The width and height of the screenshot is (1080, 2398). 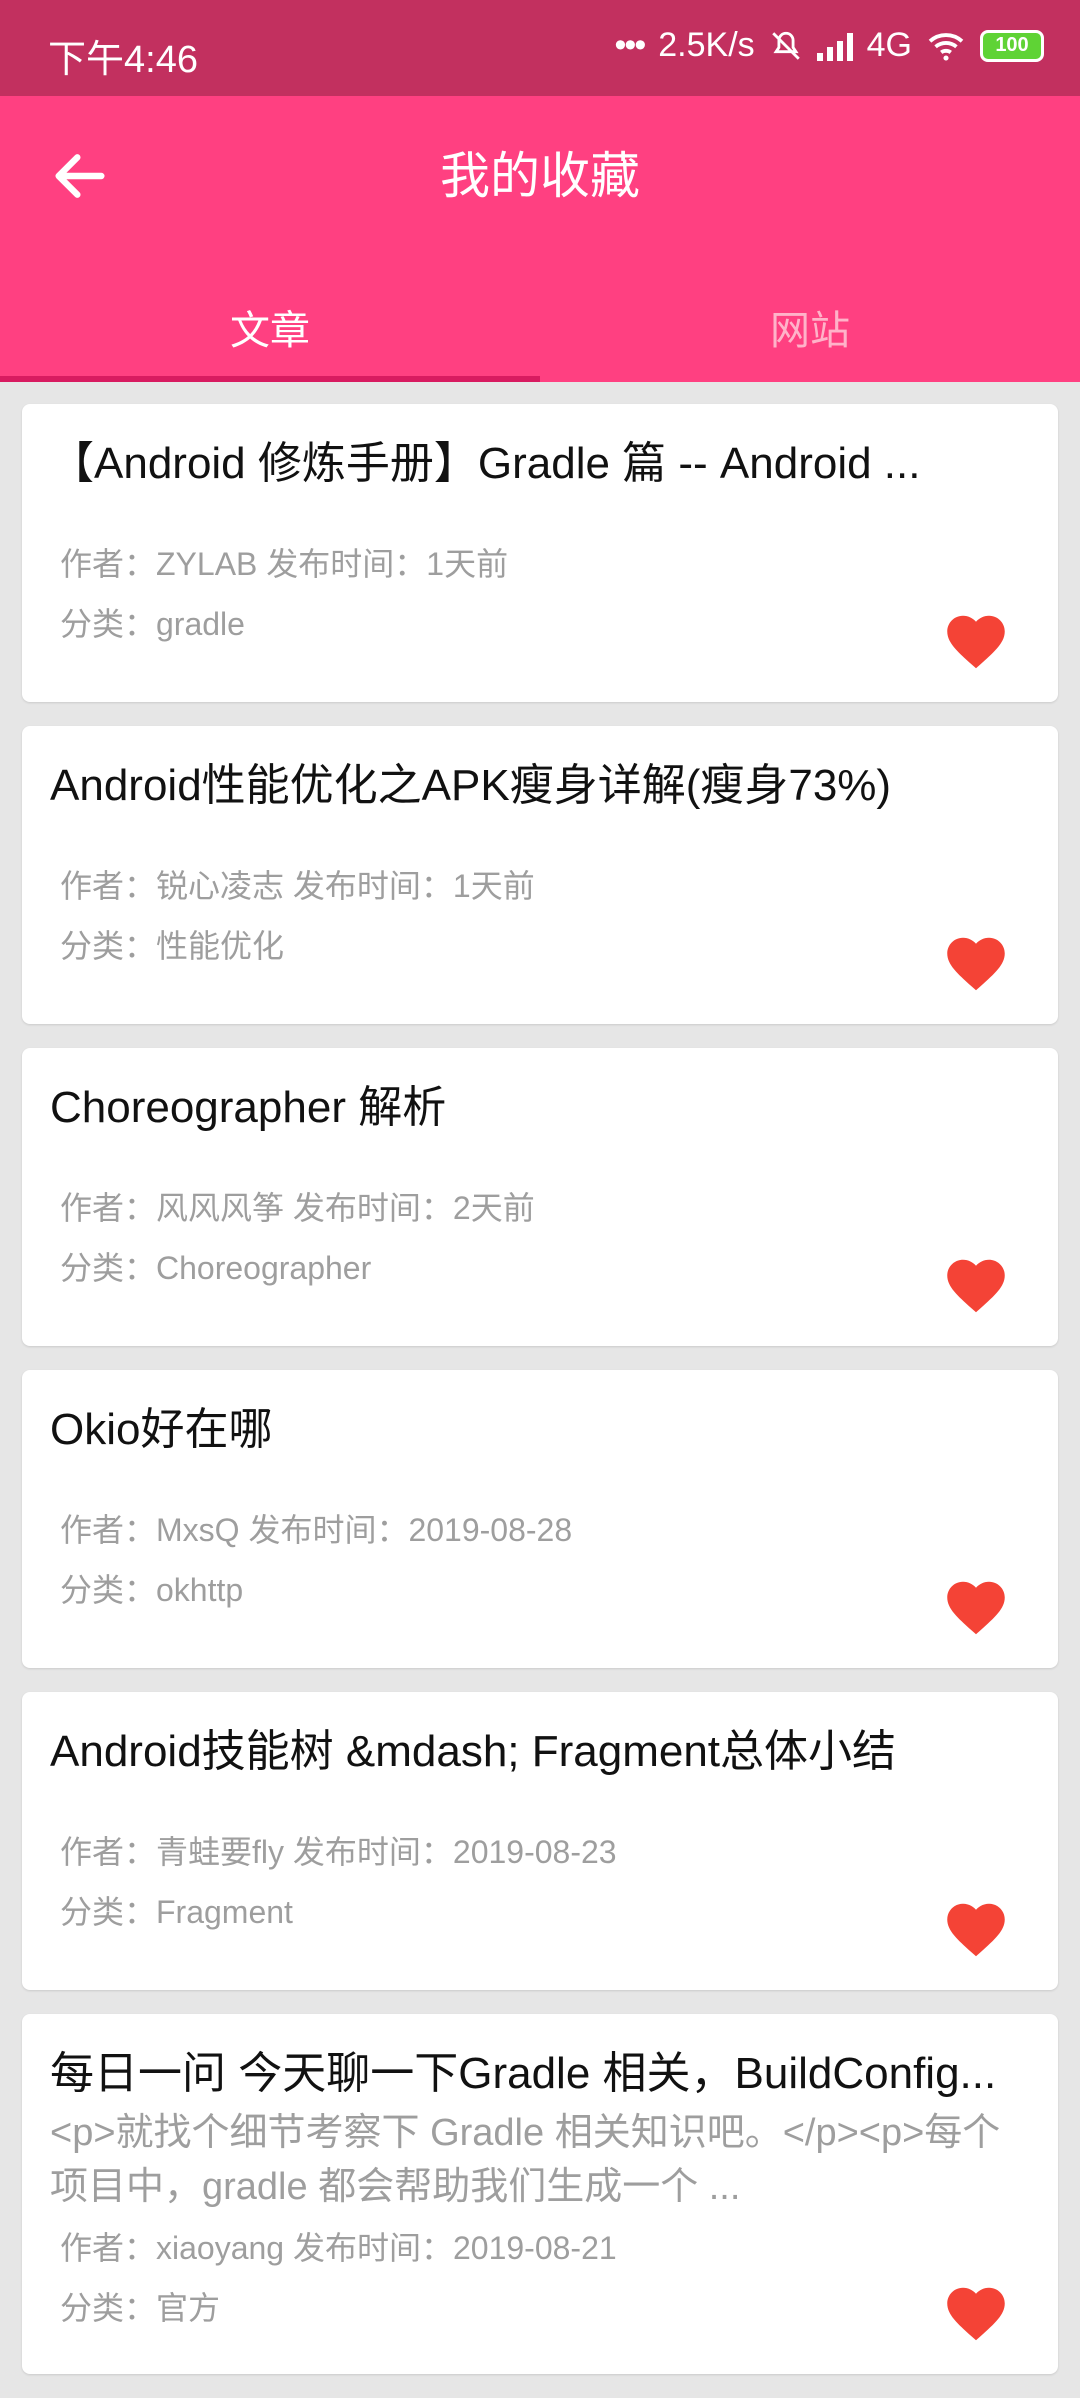 What do you see at coordinates (248, 1107) in the screenshot?
I see `article-title: Choreographer 解析` at bounding box center [248, 1107].